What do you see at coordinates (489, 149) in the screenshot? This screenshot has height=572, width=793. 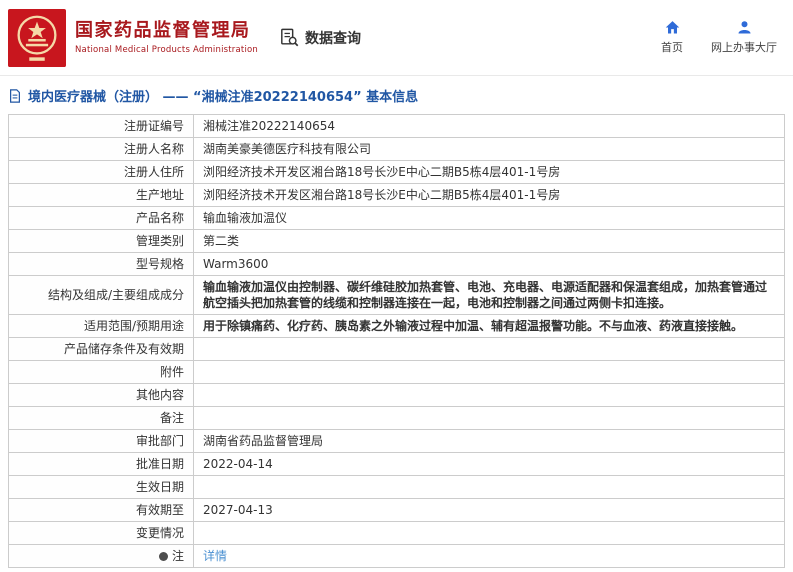 I see `field-value: 湖南美豪美德医疗科技有限公司` at bounding box center [489, 149].